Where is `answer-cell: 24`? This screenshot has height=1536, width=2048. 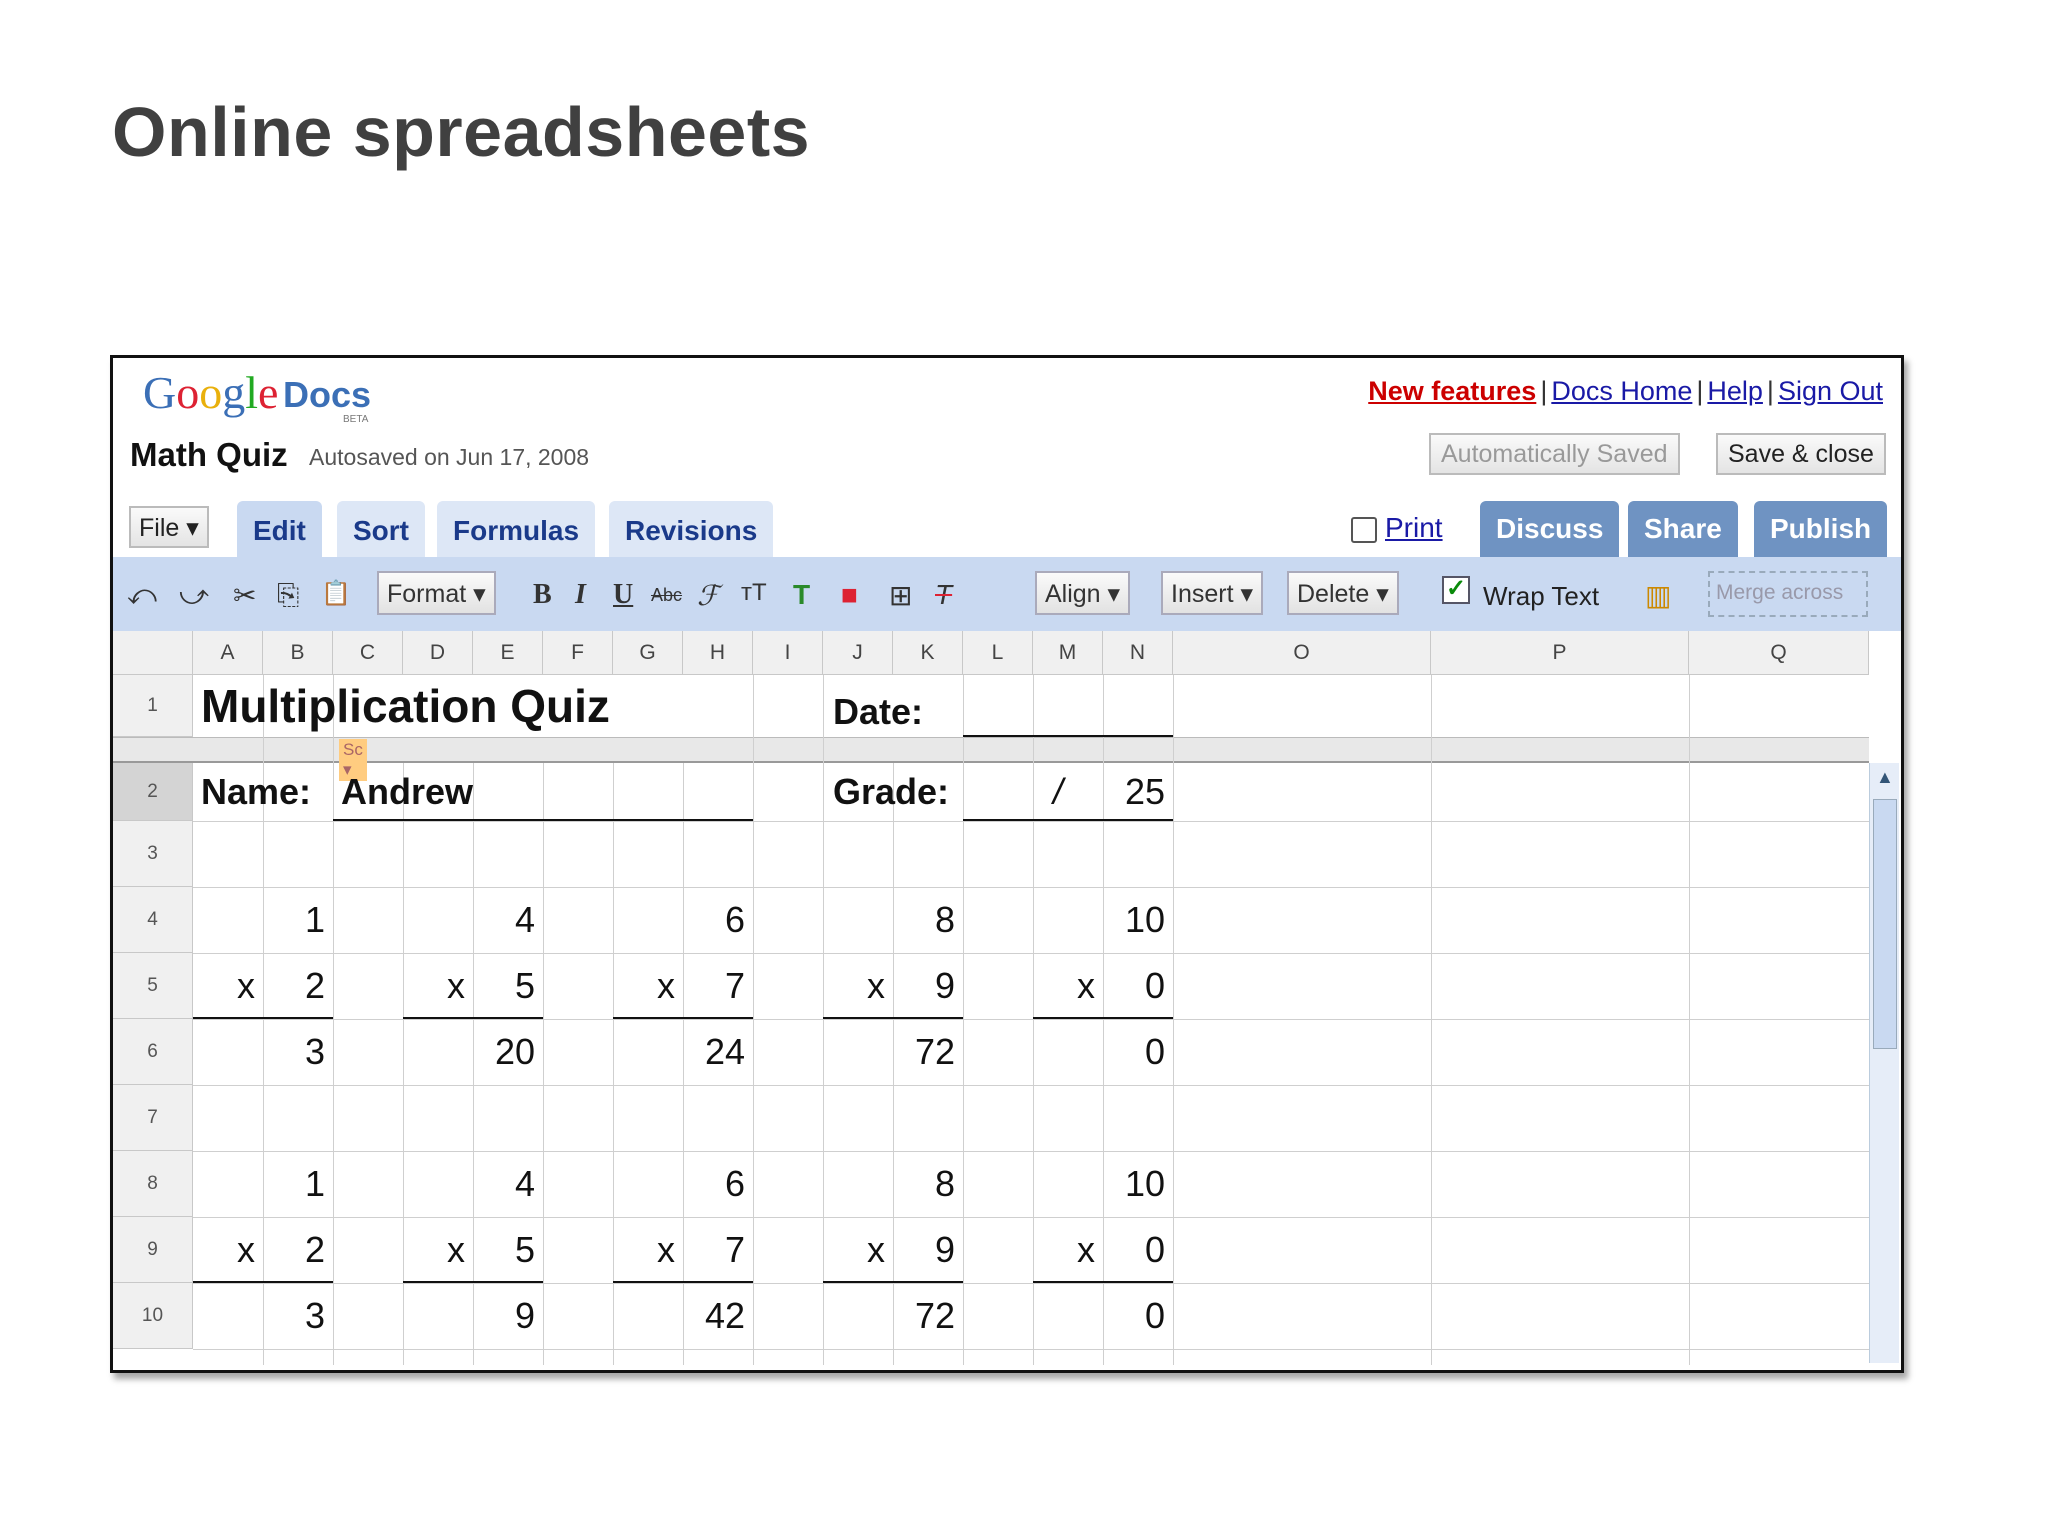 answer-cell: 24 is located at coordinates (714, 1052).